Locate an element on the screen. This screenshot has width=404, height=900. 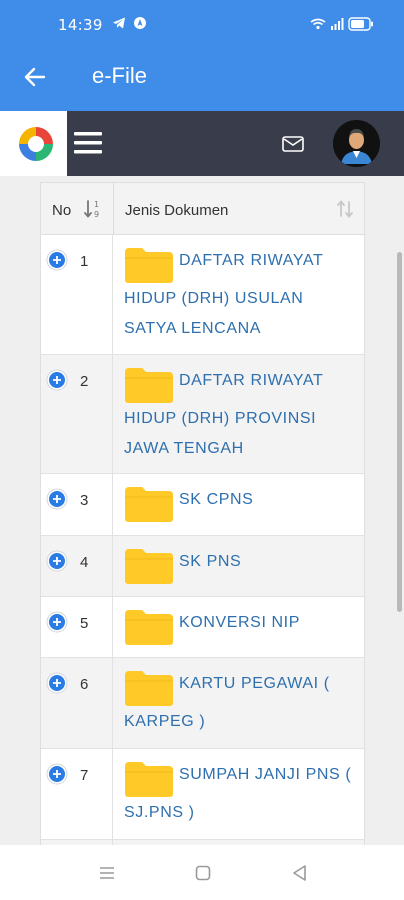
table-row: 6 KARTU PEGAWAI ( KARPEG ) is located at coordinates (202, 703).